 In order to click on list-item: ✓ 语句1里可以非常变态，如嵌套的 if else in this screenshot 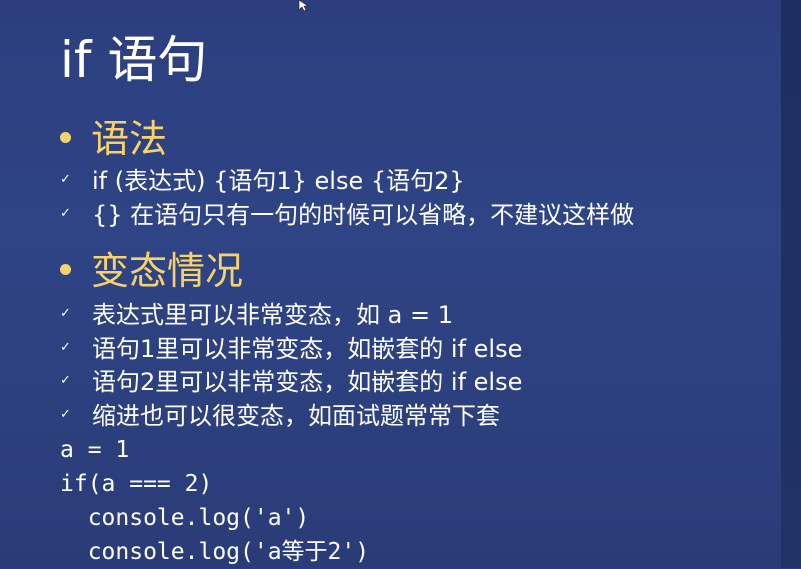, I will do `click(291, 349)`.